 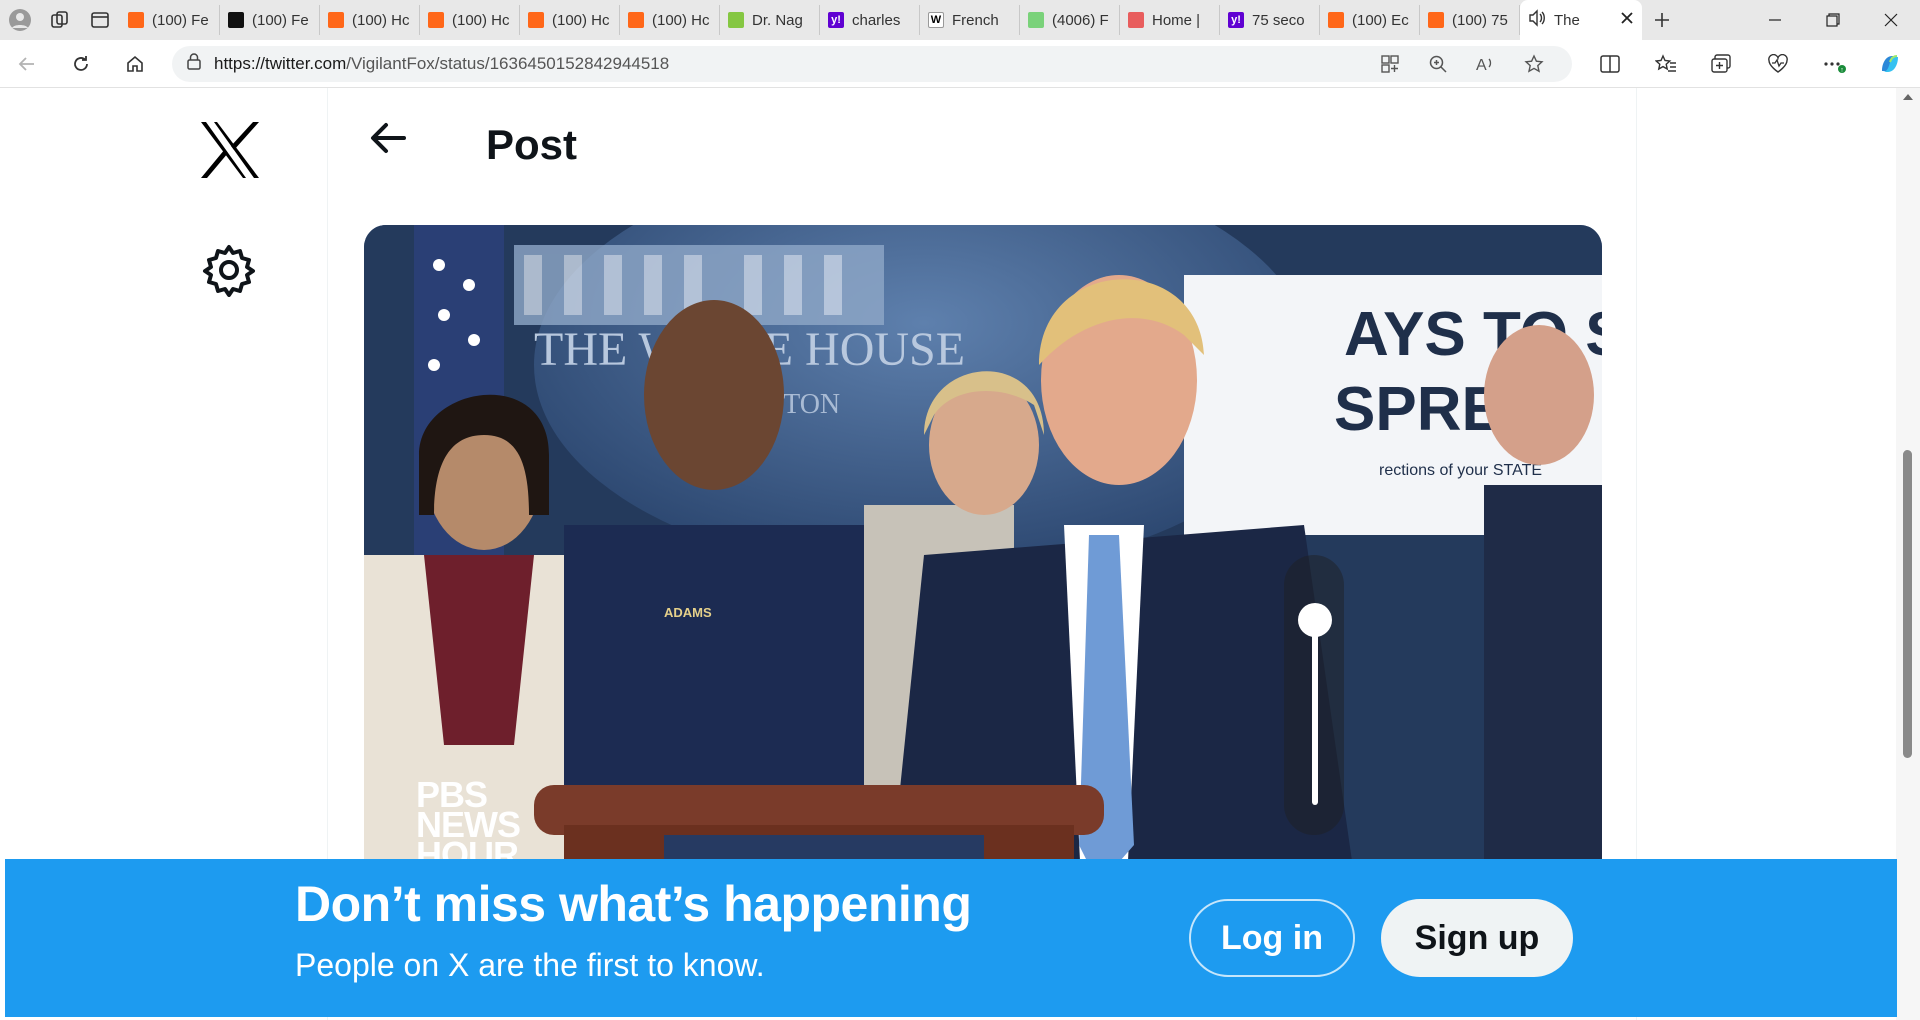 I want to click on minimize-icon, so click(x=1775, y=20).